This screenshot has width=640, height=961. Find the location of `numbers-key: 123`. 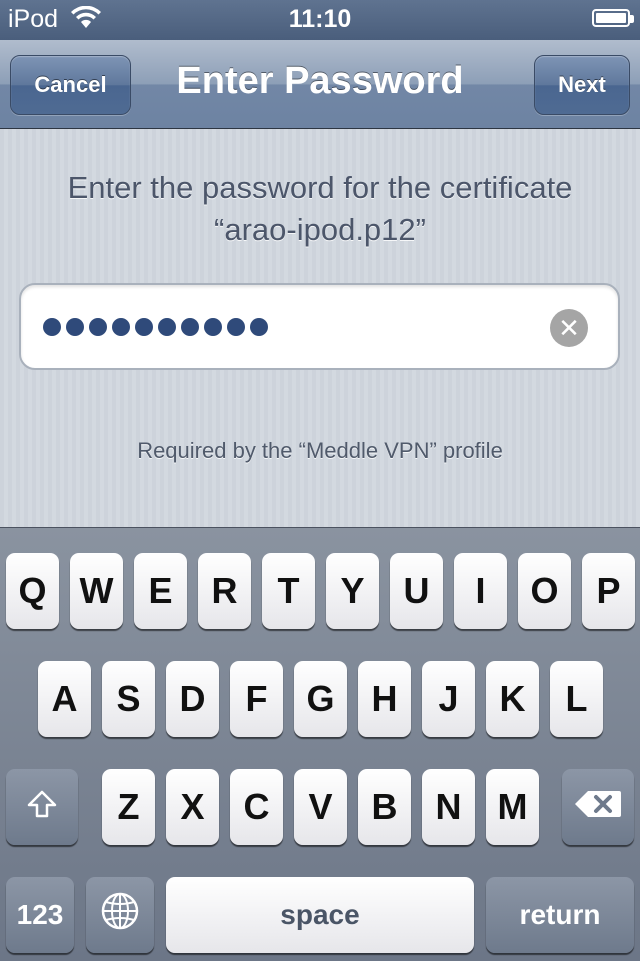

numbers-key: 123 is located at coordinates (40, 915).